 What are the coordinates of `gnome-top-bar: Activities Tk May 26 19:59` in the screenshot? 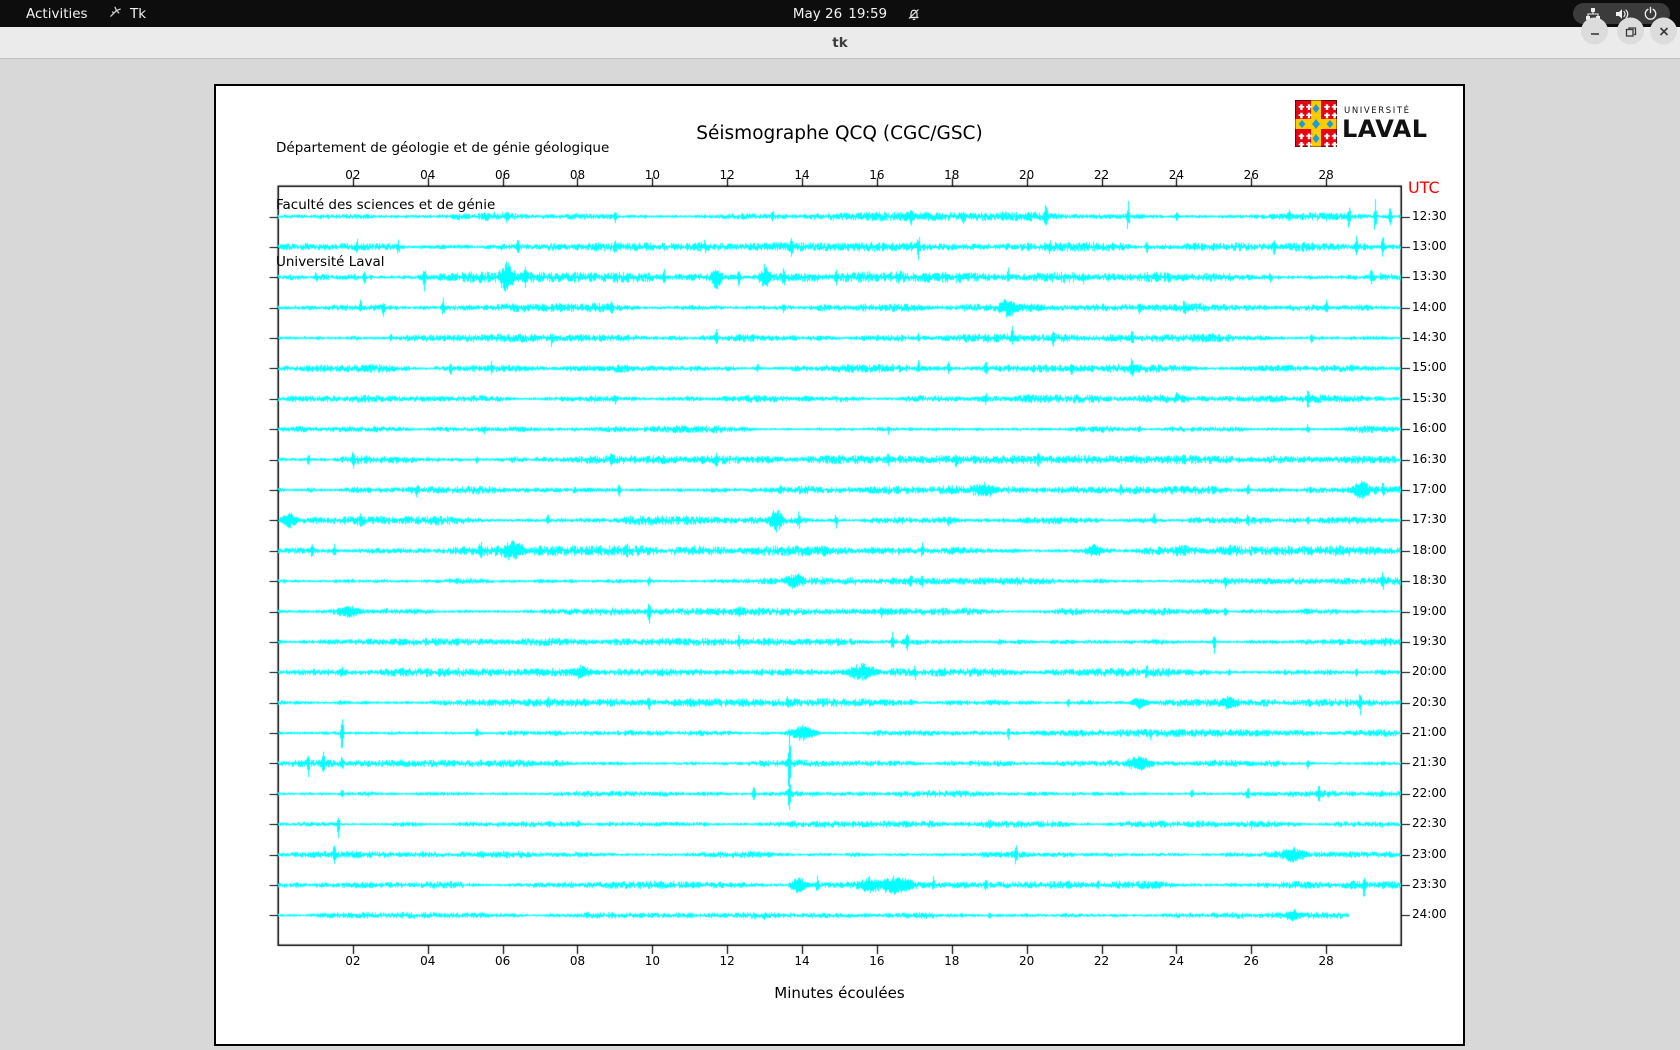 It's located at (840, 13).